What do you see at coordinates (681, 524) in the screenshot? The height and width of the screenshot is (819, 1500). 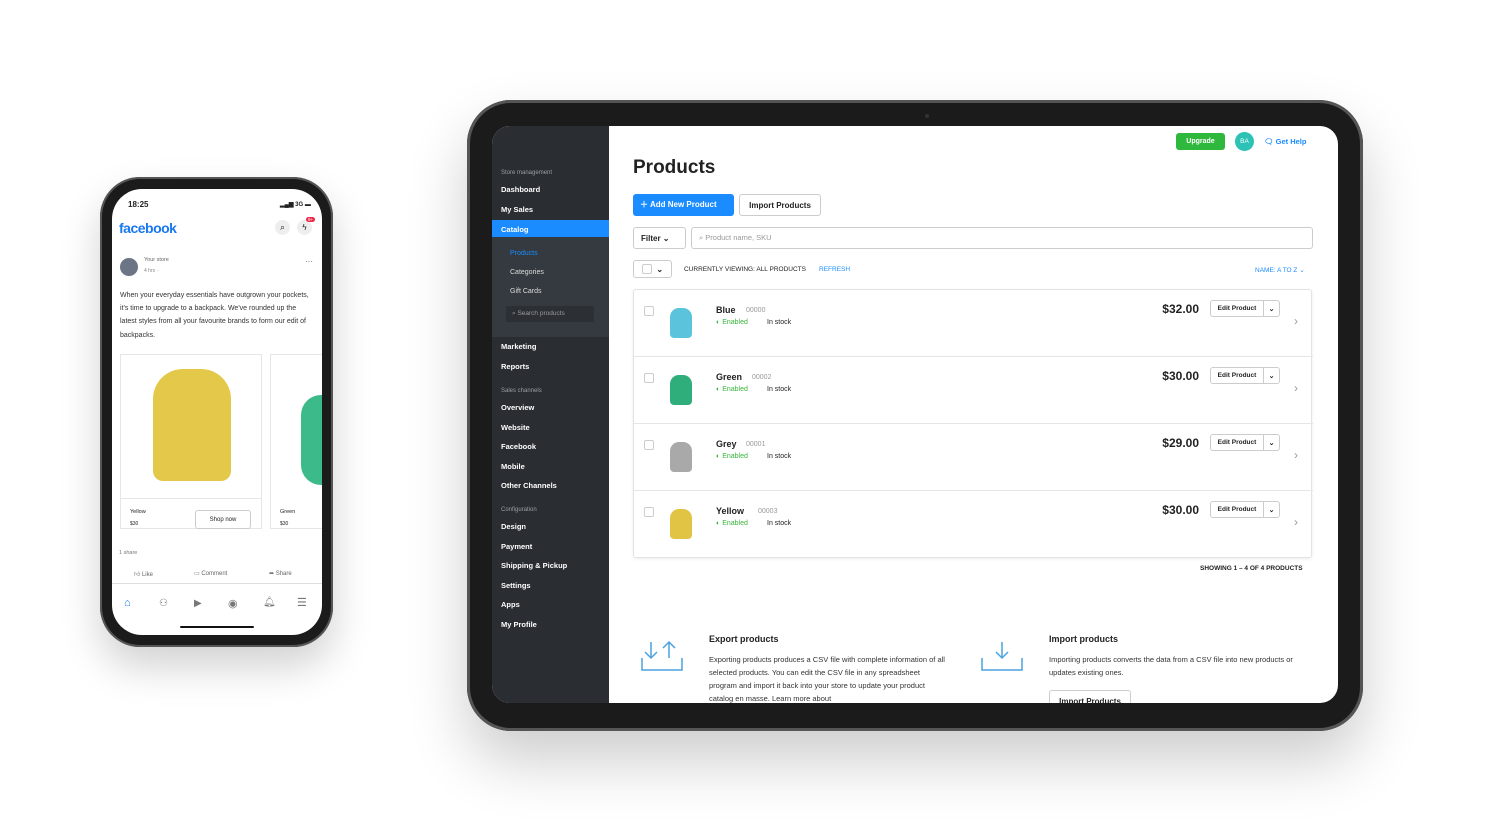 I see `product-thumbnail` at bounding box center [681, 524].